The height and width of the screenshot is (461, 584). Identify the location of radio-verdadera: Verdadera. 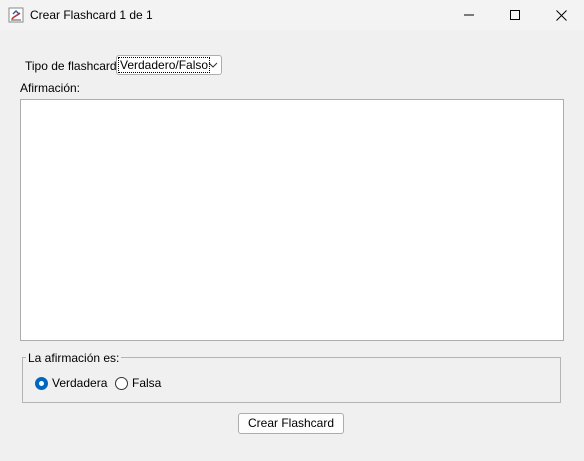
(71, 383).